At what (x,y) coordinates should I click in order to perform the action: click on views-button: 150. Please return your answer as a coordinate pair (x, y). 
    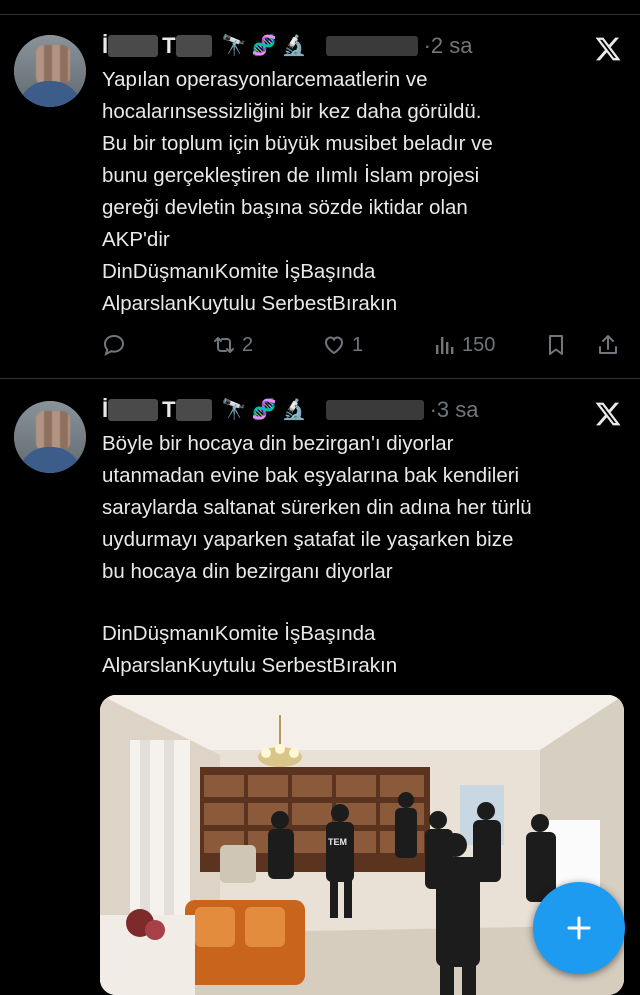
    Looking at the image, I should click on (463, 345).